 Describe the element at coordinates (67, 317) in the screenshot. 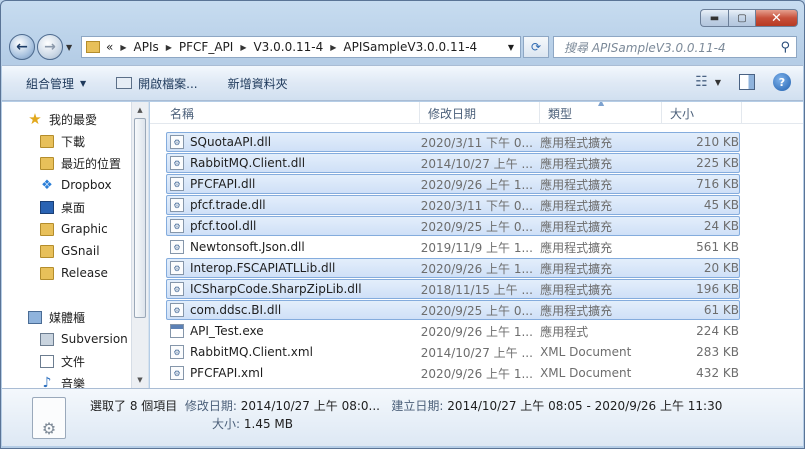

I see `nav-libraries-label: 媒體櫃` at that location.